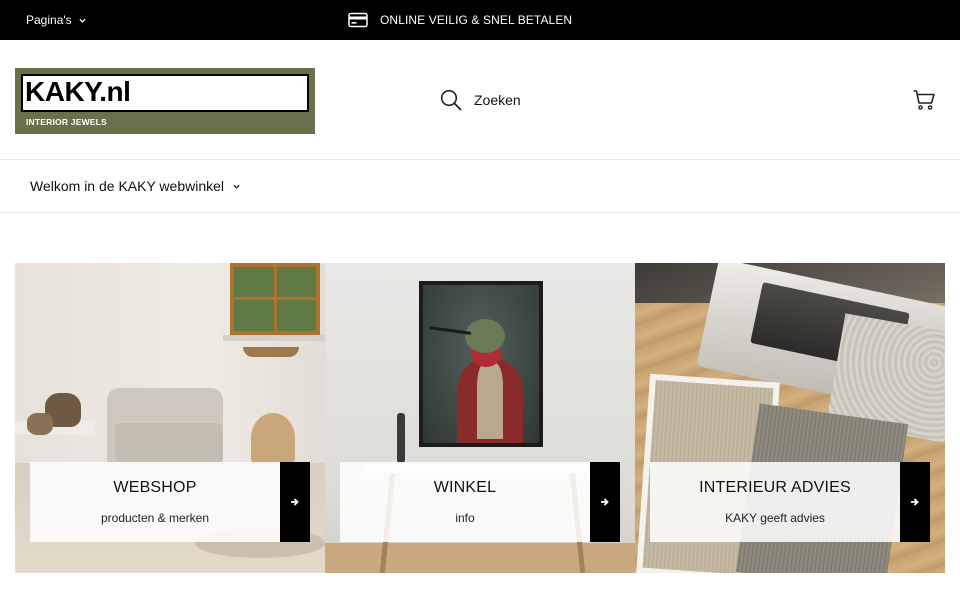 The height and width of the screenshot is (600, 960). Describe the element at coordinates (775, 487) in the screenshot. I see `tile-title: INTERIEUR ADVIES` at that location.